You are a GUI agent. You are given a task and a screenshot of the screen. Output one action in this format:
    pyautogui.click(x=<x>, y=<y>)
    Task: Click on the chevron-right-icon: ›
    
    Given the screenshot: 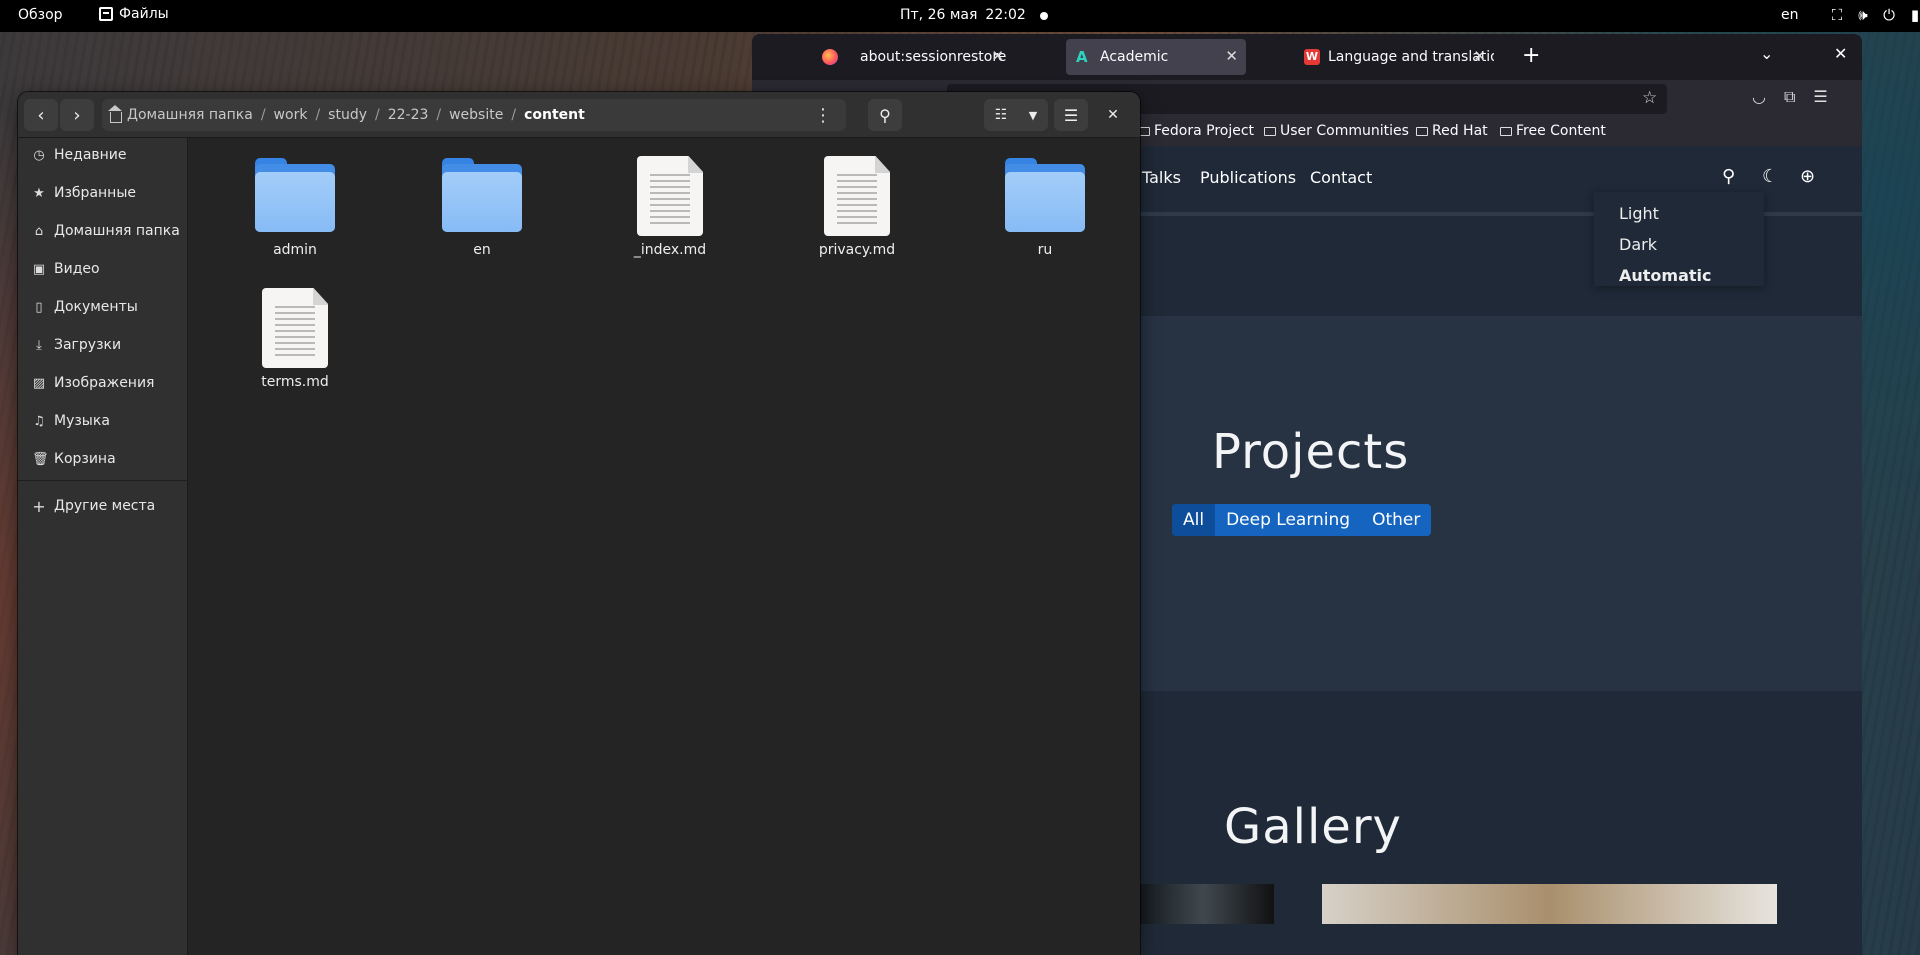 What is the action you would take?
    pyautogui.click(x=77, y=115)
    